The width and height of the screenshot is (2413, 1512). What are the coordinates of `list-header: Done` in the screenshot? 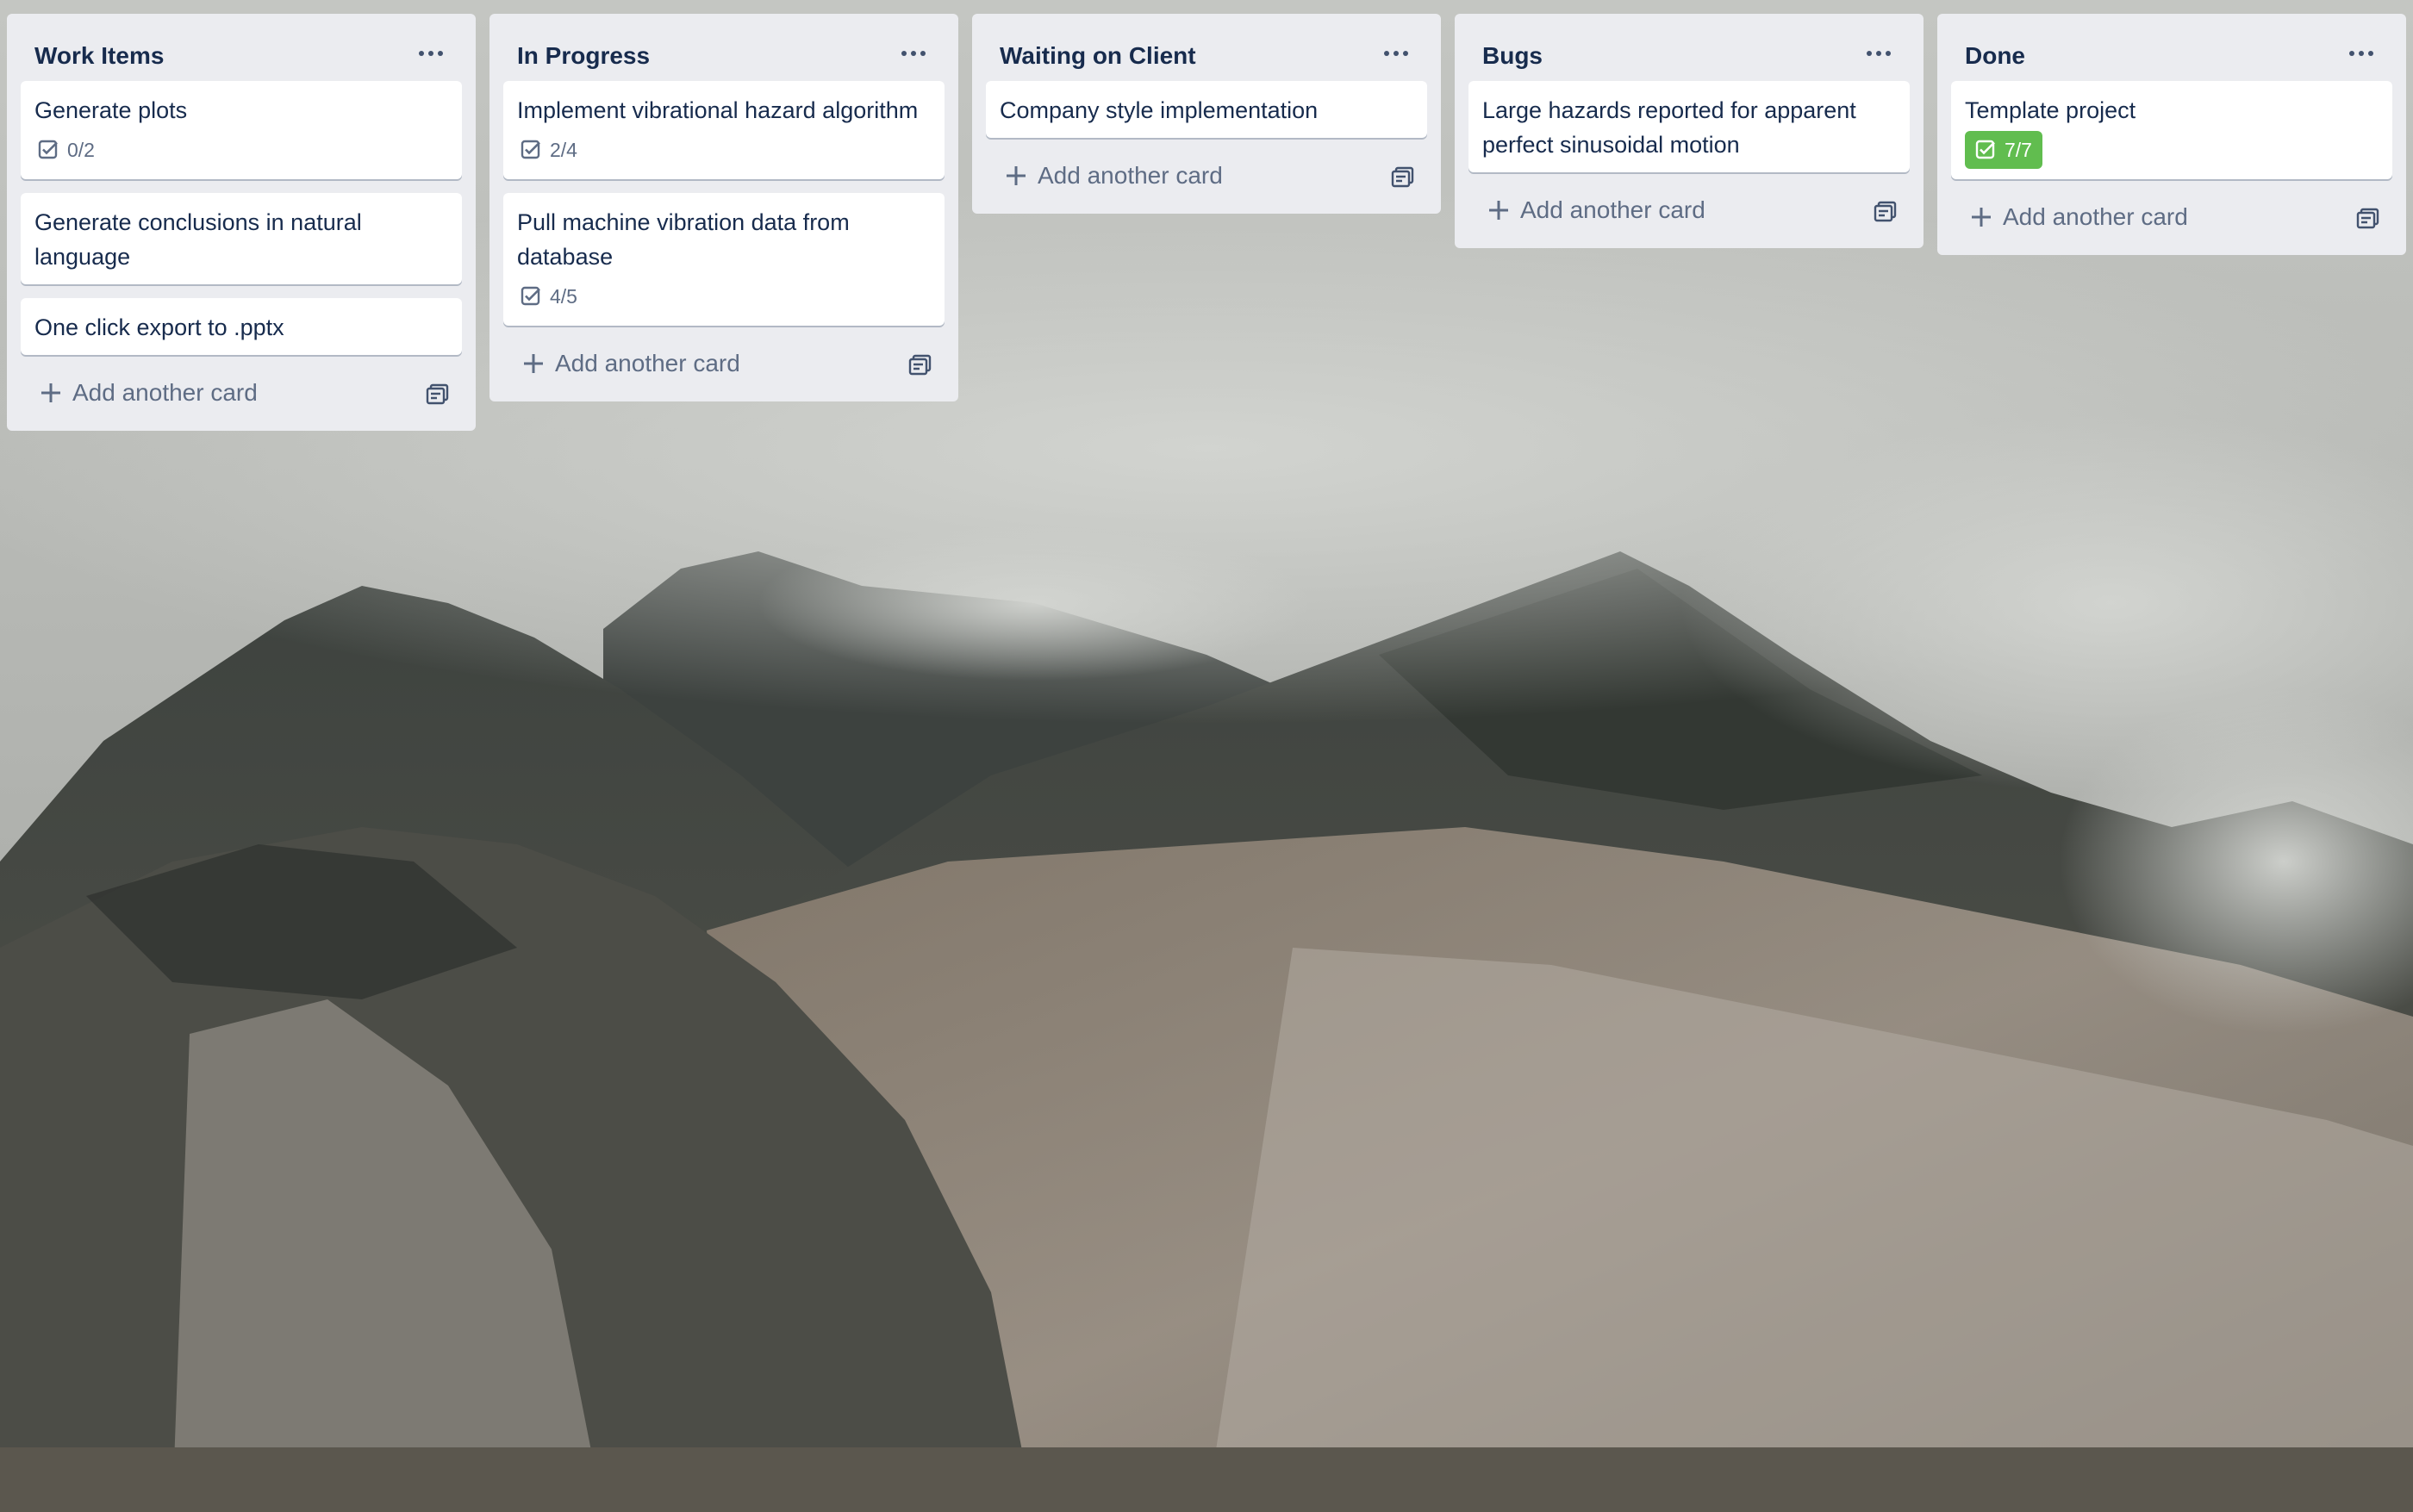 It's located at (2171, 48).